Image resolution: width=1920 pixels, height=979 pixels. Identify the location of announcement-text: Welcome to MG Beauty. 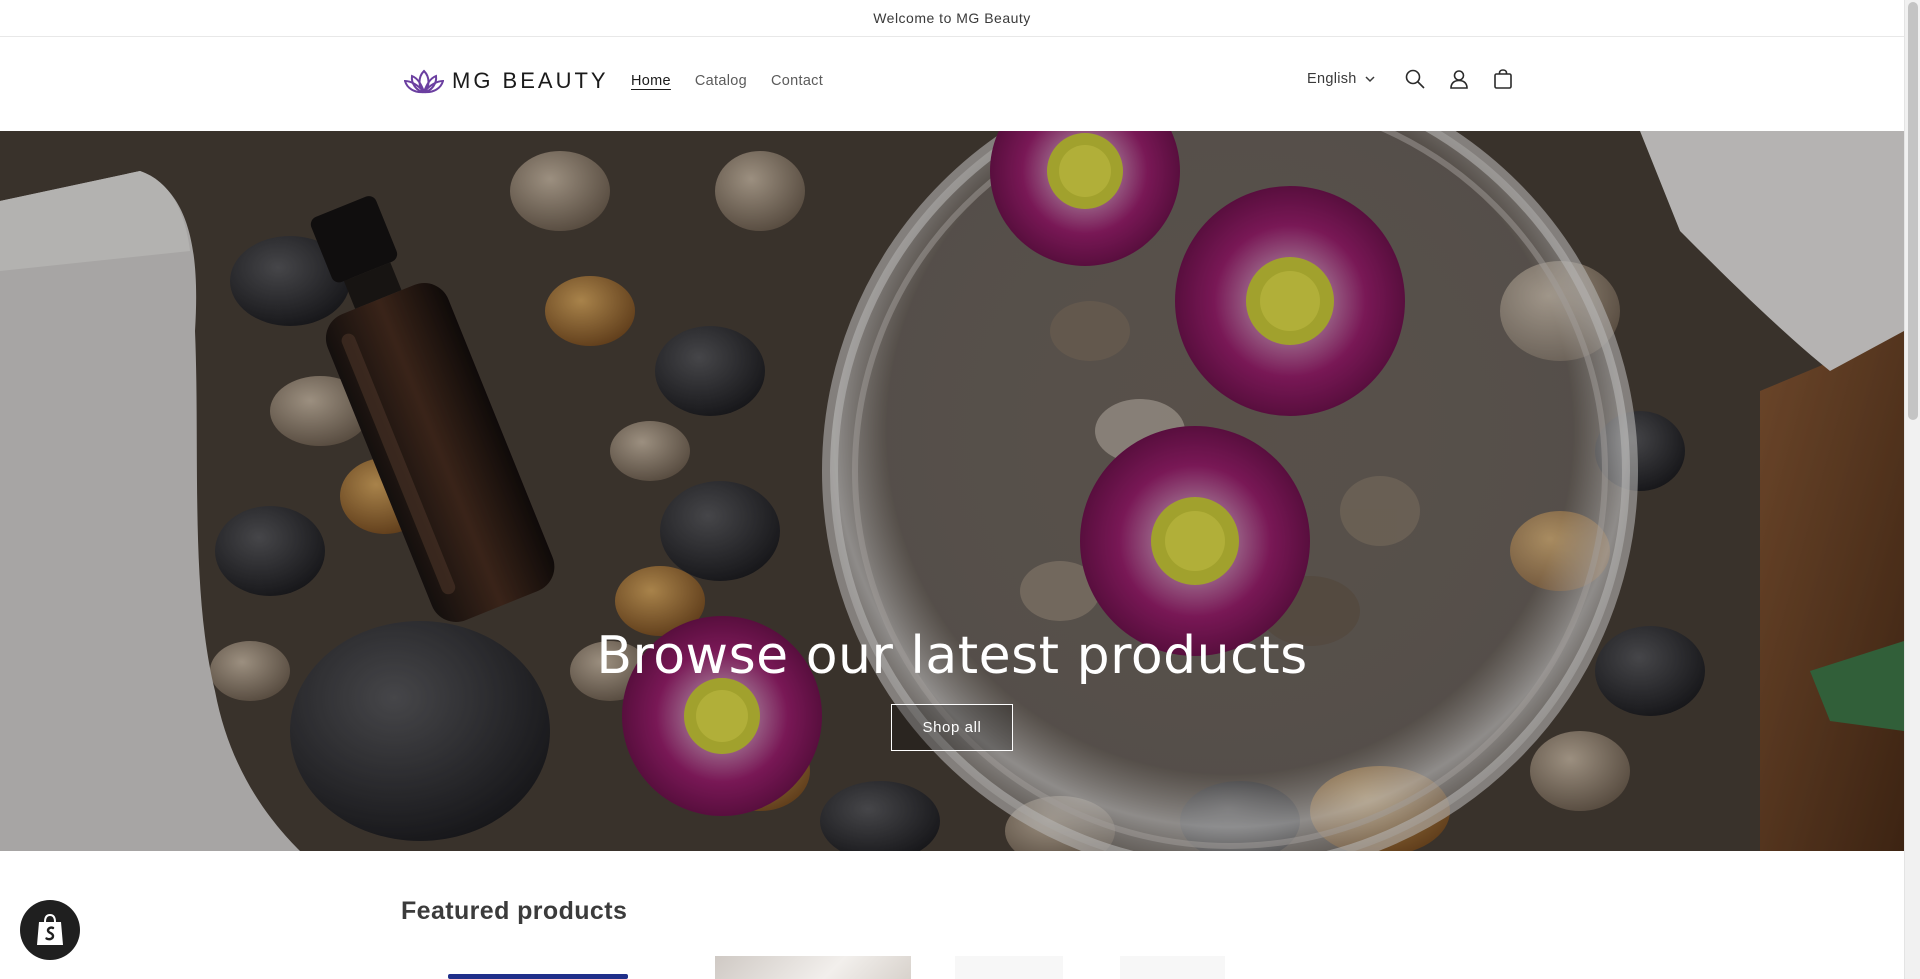
(952, 18).